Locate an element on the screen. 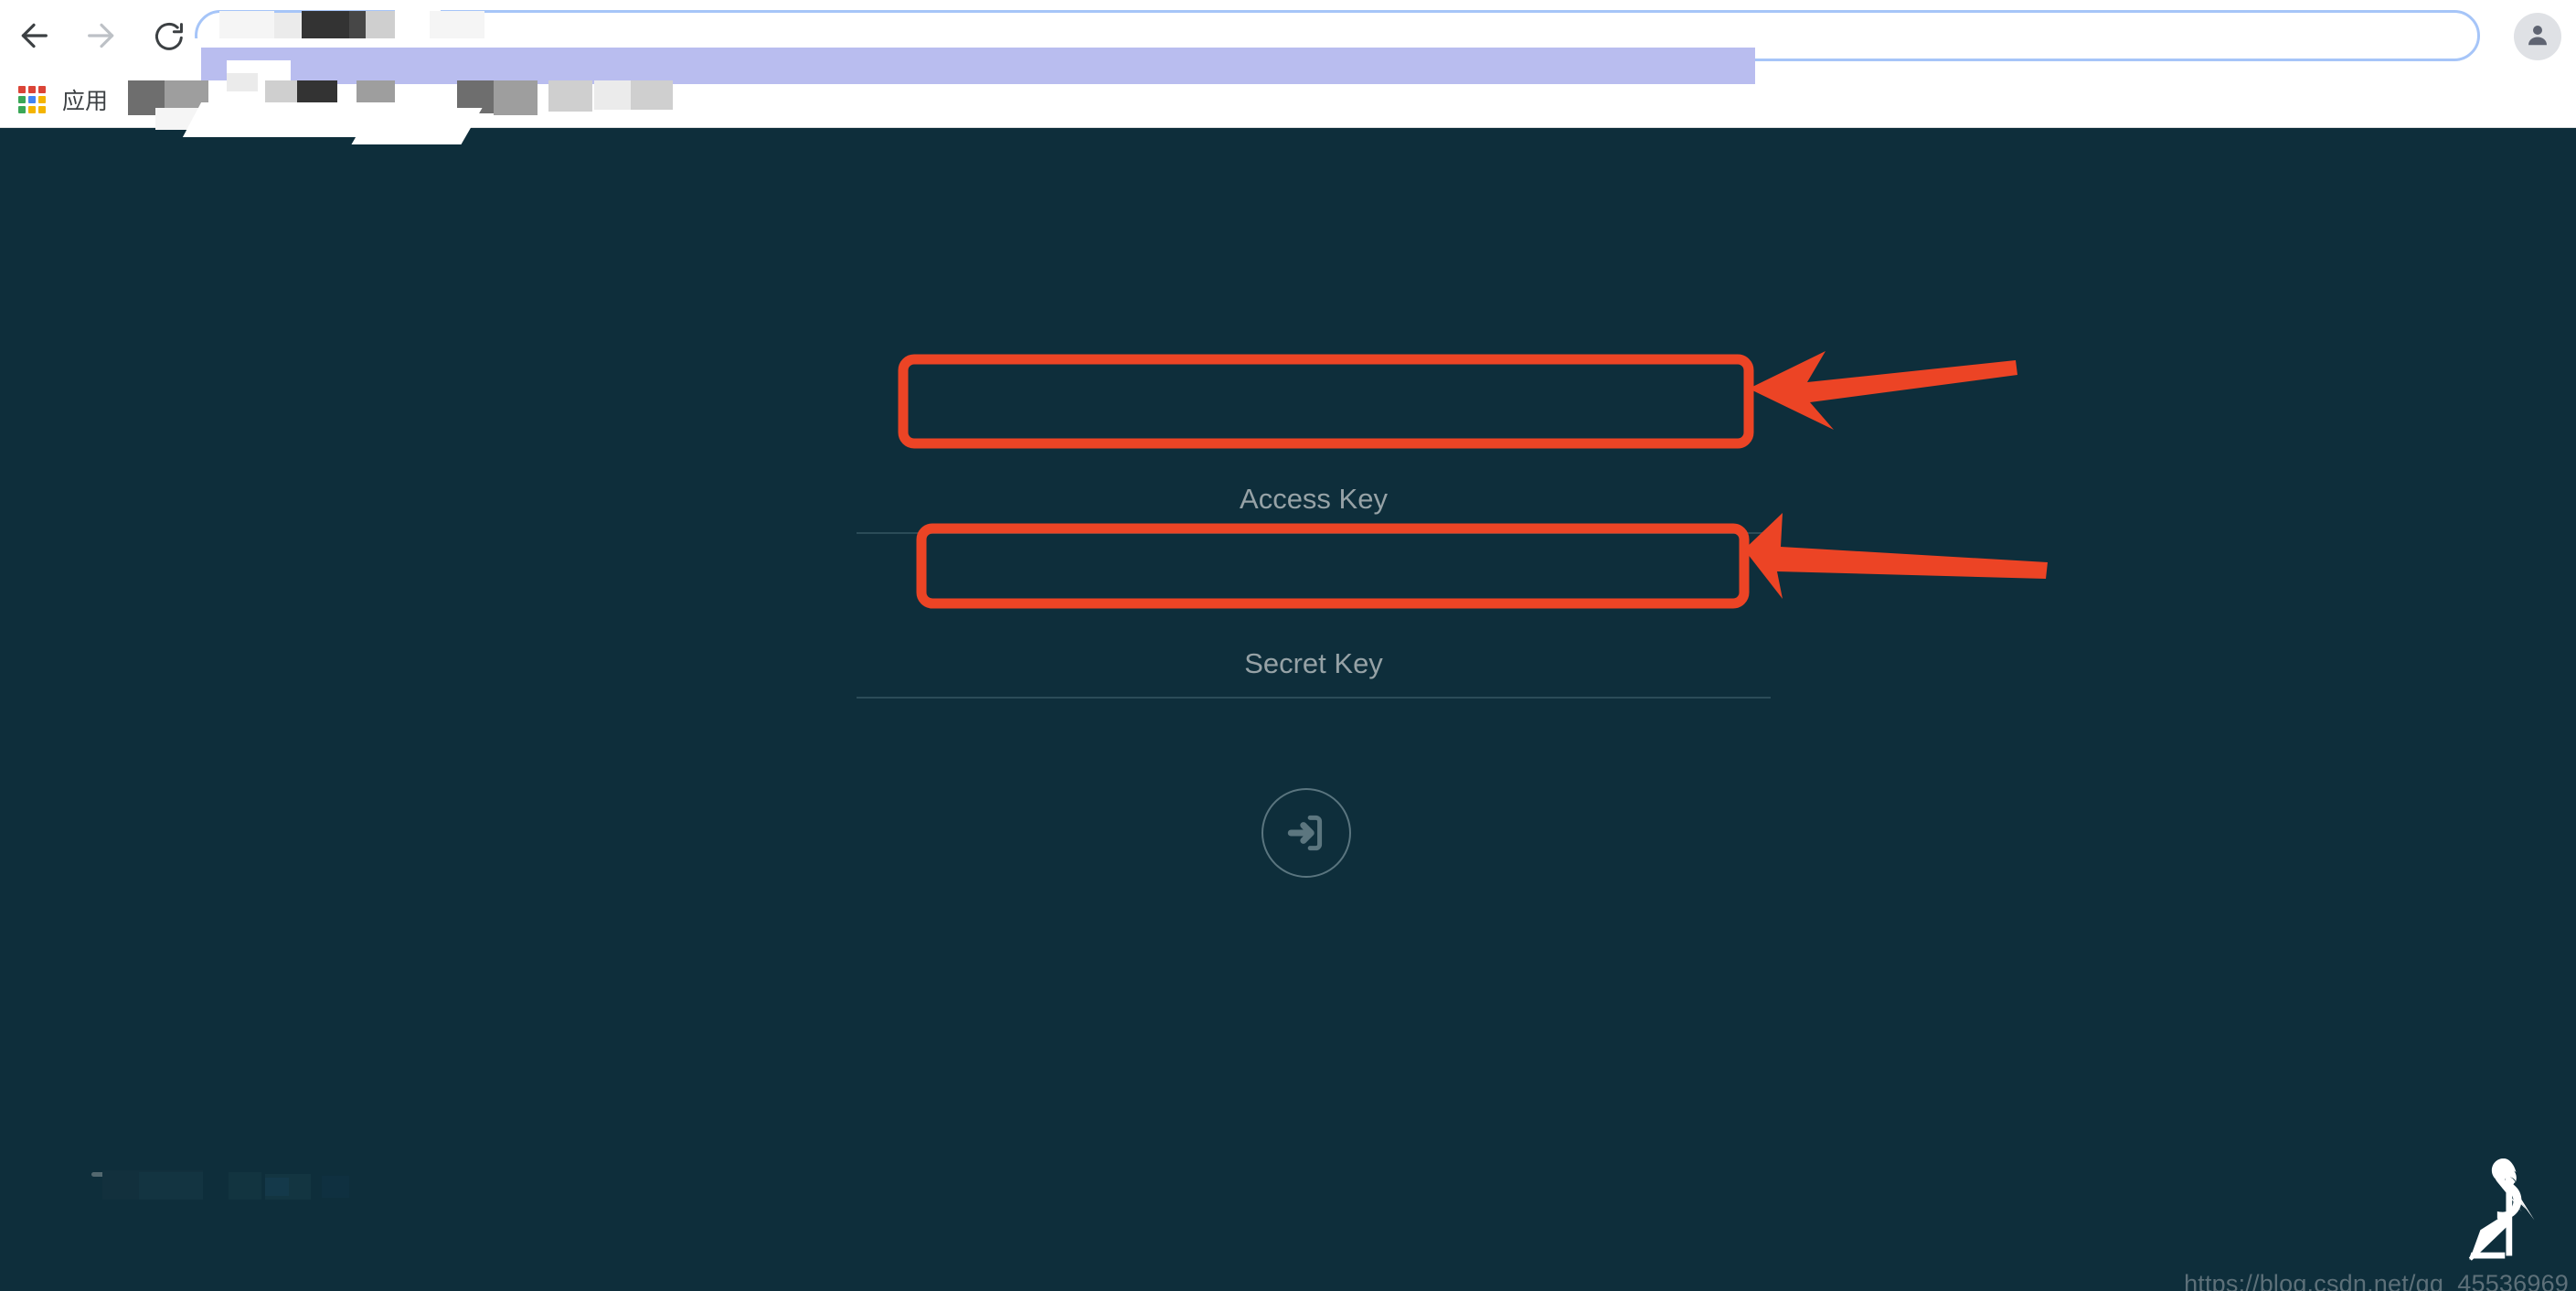  address-bar is located at coordinates (1337, 35).